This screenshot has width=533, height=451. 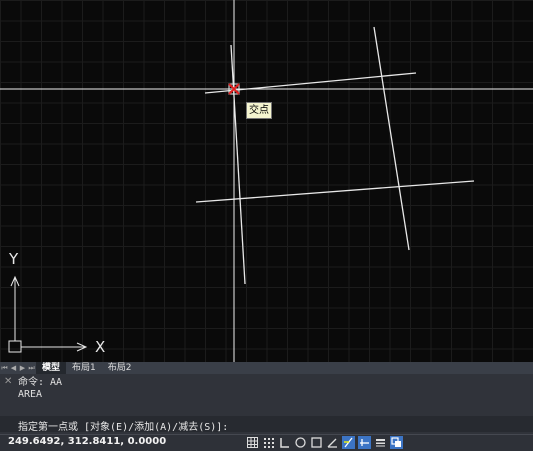 What do you see at coordinates (252, 442) in the screenshot?
I see `grid-icon` at bounding box center [252, 442].